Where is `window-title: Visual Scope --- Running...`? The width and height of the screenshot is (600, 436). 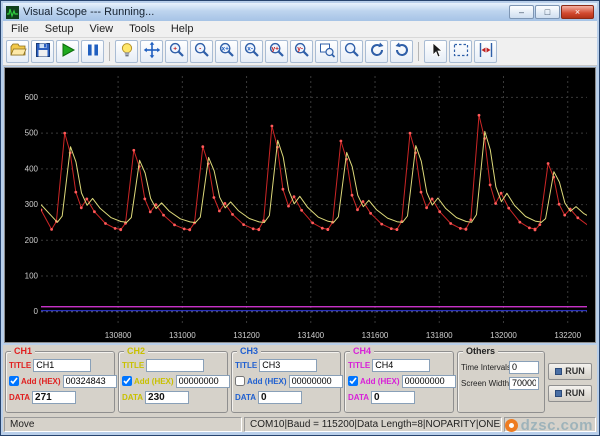 window-title: Visual Scope --- Running... is located at coordinates (89, 12).